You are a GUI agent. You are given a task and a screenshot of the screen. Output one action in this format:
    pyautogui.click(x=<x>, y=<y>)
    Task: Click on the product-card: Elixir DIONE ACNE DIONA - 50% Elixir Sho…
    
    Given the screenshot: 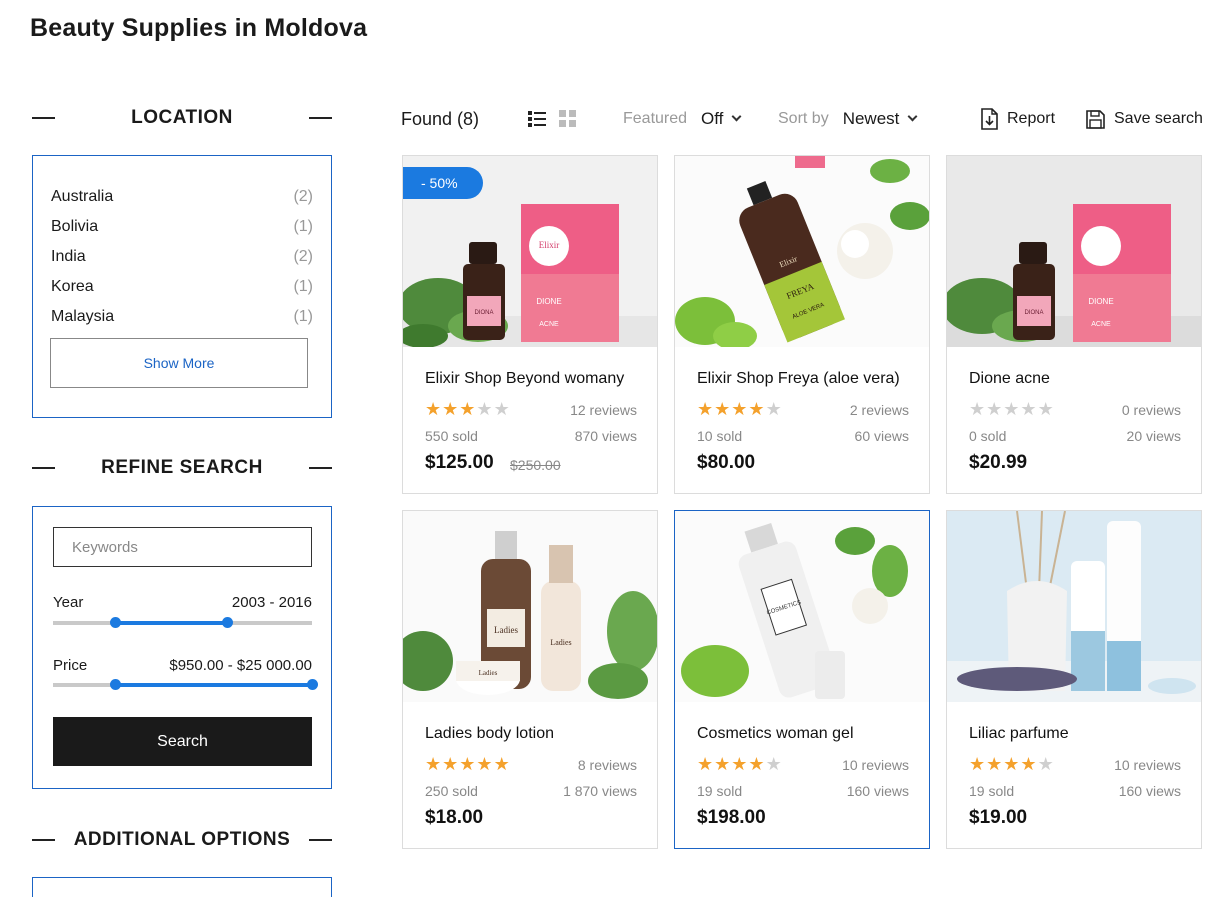 What is the action you would take?
    pyautogui.click(x=530, y=324)
    